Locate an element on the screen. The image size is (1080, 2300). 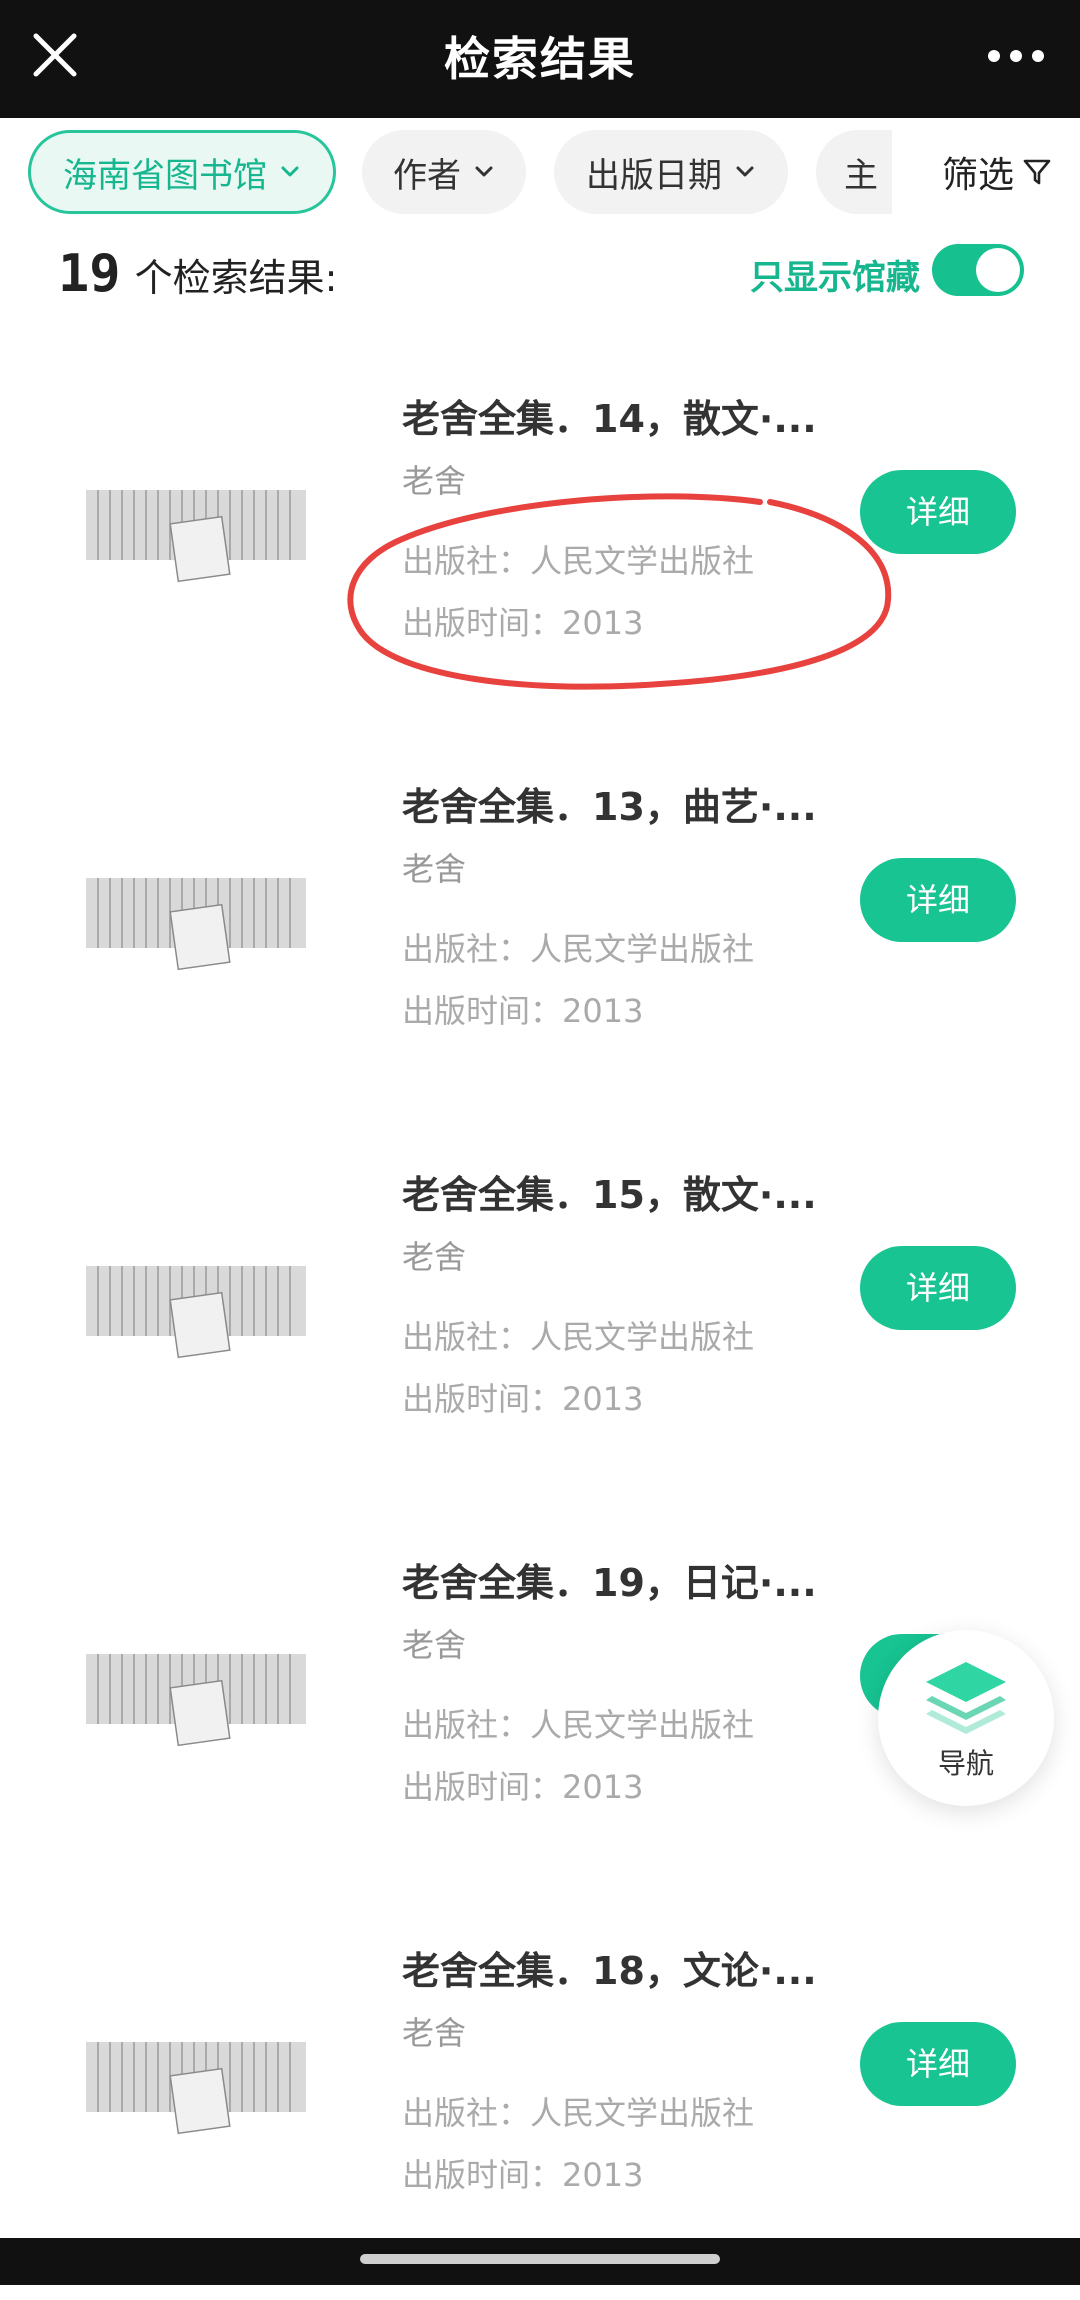
author-filter-label: 作者 is located at coordinates (427, 175).